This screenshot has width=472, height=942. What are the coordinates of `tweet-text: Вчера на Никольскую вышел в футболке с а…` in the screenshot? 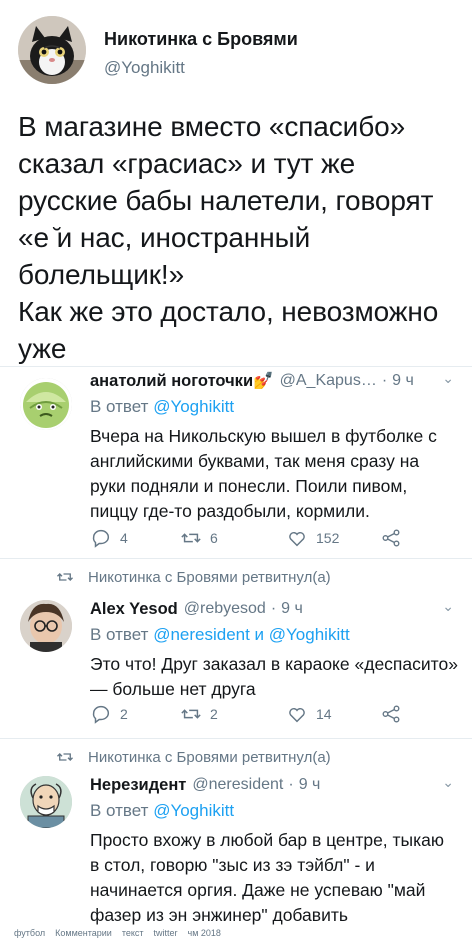 It's located at (263, 473).